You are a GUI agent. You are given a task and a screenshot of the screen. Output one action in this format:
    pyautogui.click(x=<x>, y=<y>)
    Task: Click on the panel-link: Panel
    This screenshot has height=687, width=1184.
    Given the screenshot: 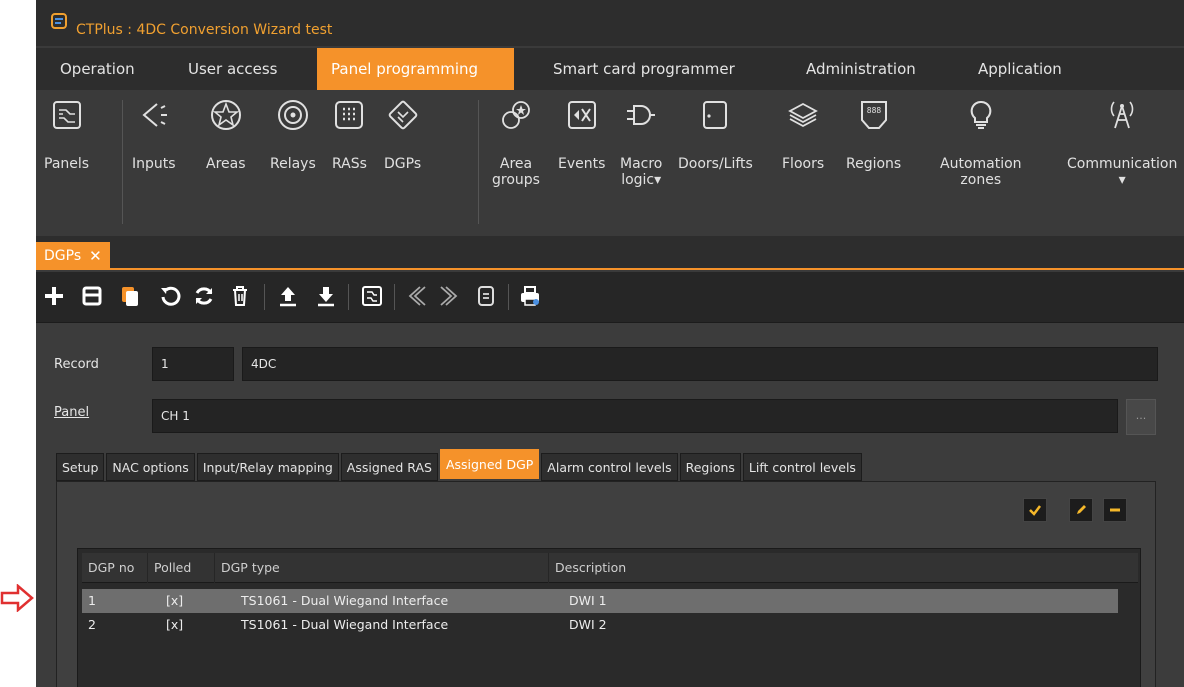 What is the action you would take?
    pyautogui.click(x=71, y=412)
    